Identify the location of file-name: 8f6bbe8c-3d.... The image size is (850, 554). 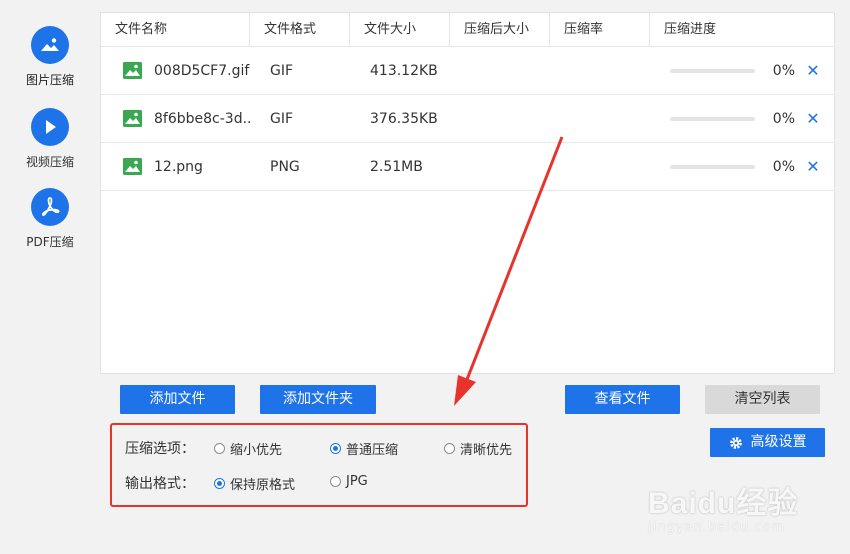
(202, 118).